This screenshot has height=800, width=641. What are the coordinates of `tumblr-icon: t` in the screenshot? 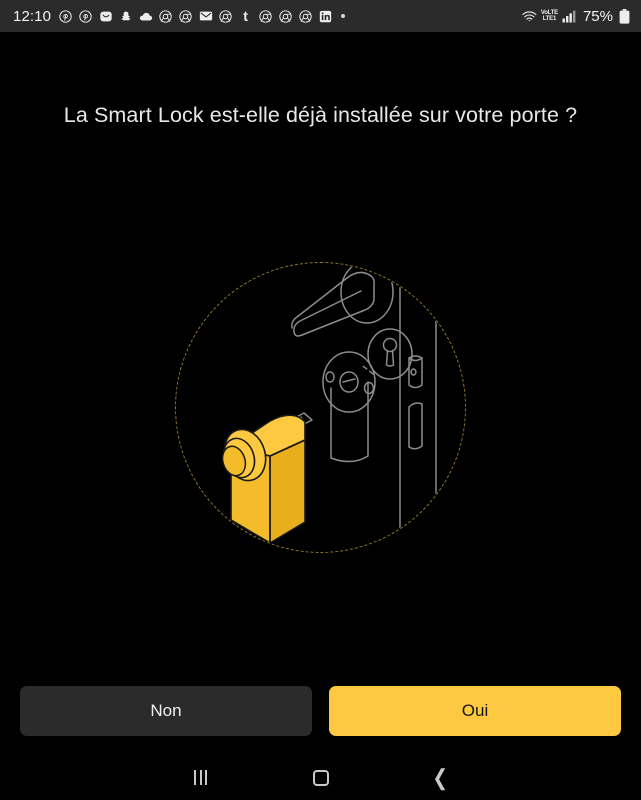 It's located at (245, 16).